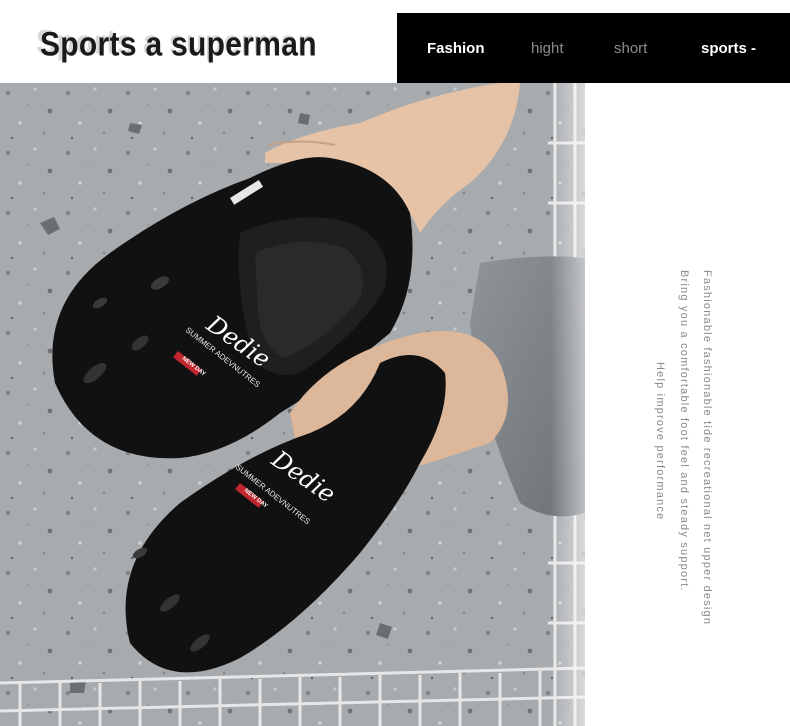 The image size is (790, 726). I want to click on nav-item-fashion: Fashion, so click(456, 48).